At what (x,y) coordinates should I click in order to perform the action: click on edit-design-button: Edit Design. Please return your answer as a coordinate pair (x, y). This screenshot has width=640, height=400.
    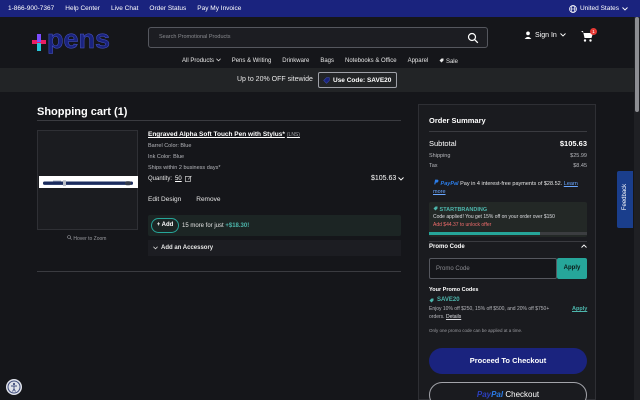
    Looking at the image, I should click on (164, 199).